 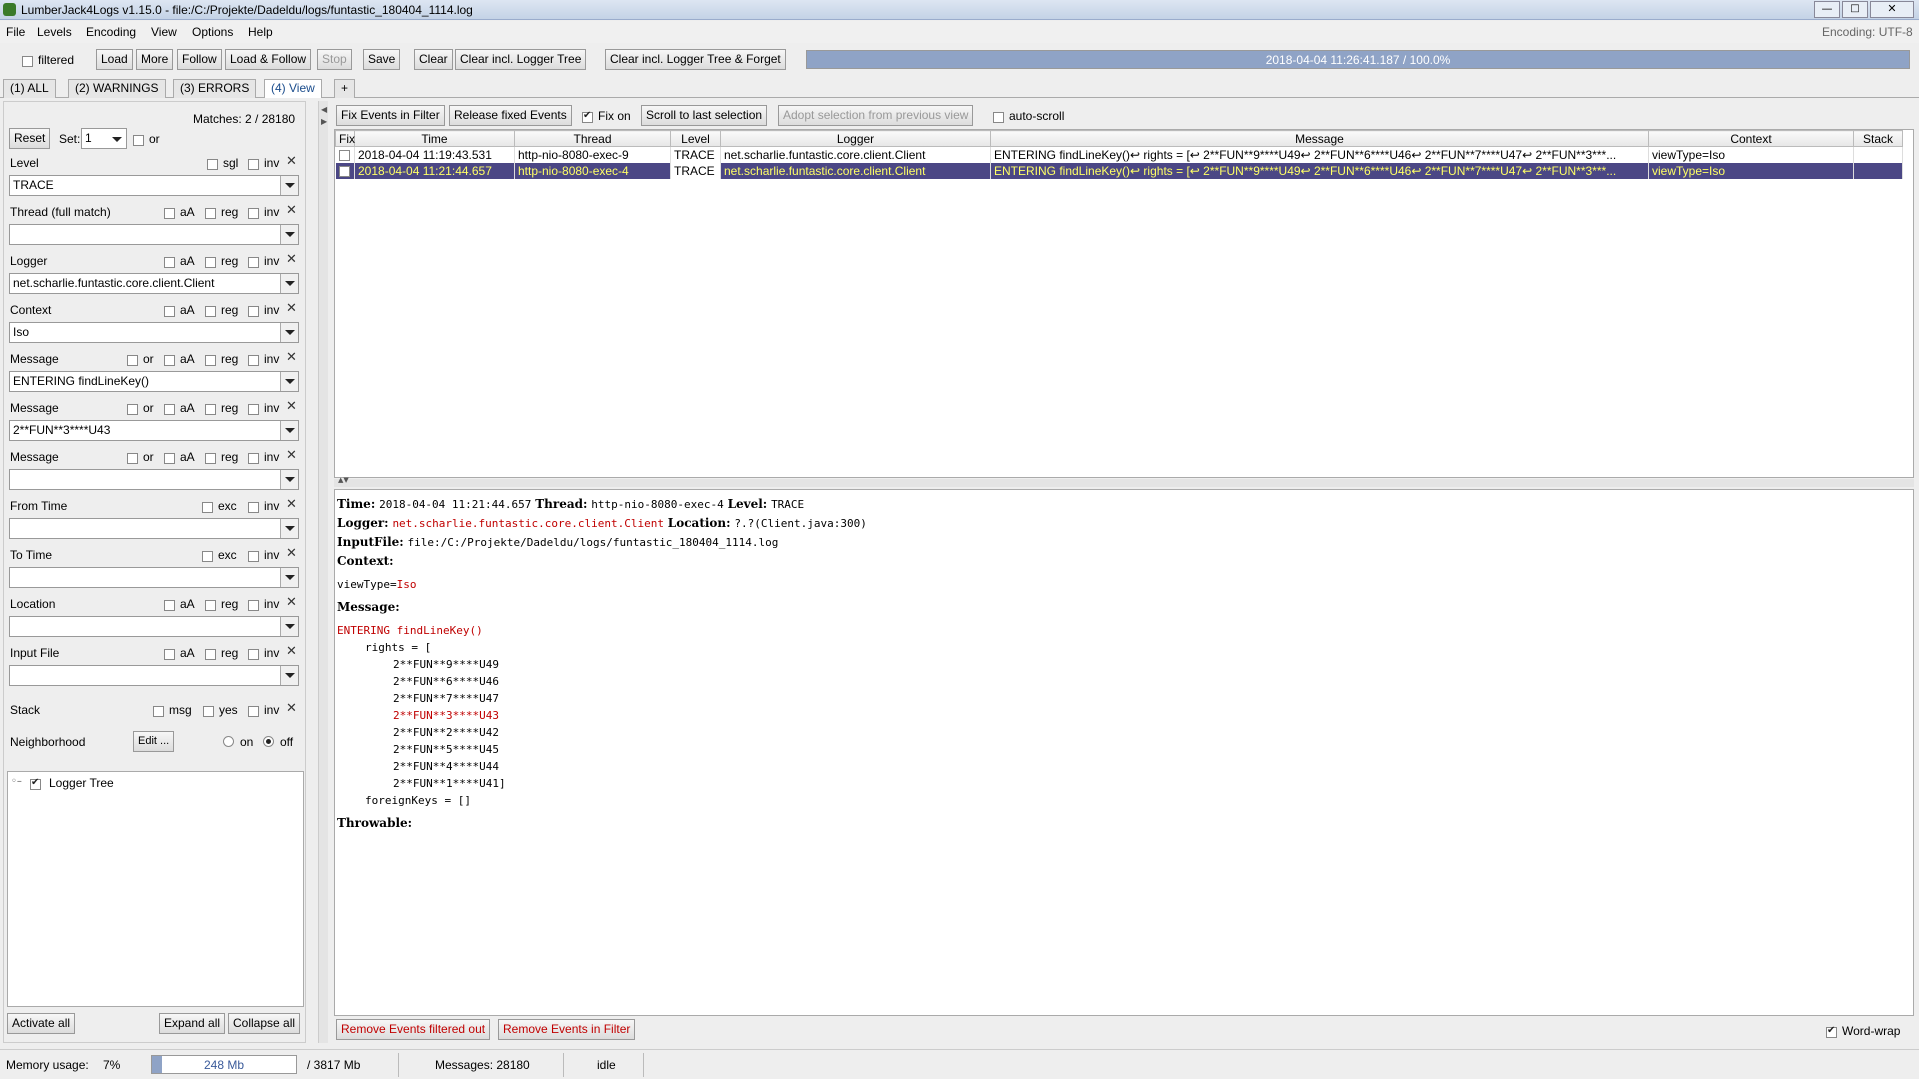 I want to click on add-tab-button: +, so click(x=345, y=88).